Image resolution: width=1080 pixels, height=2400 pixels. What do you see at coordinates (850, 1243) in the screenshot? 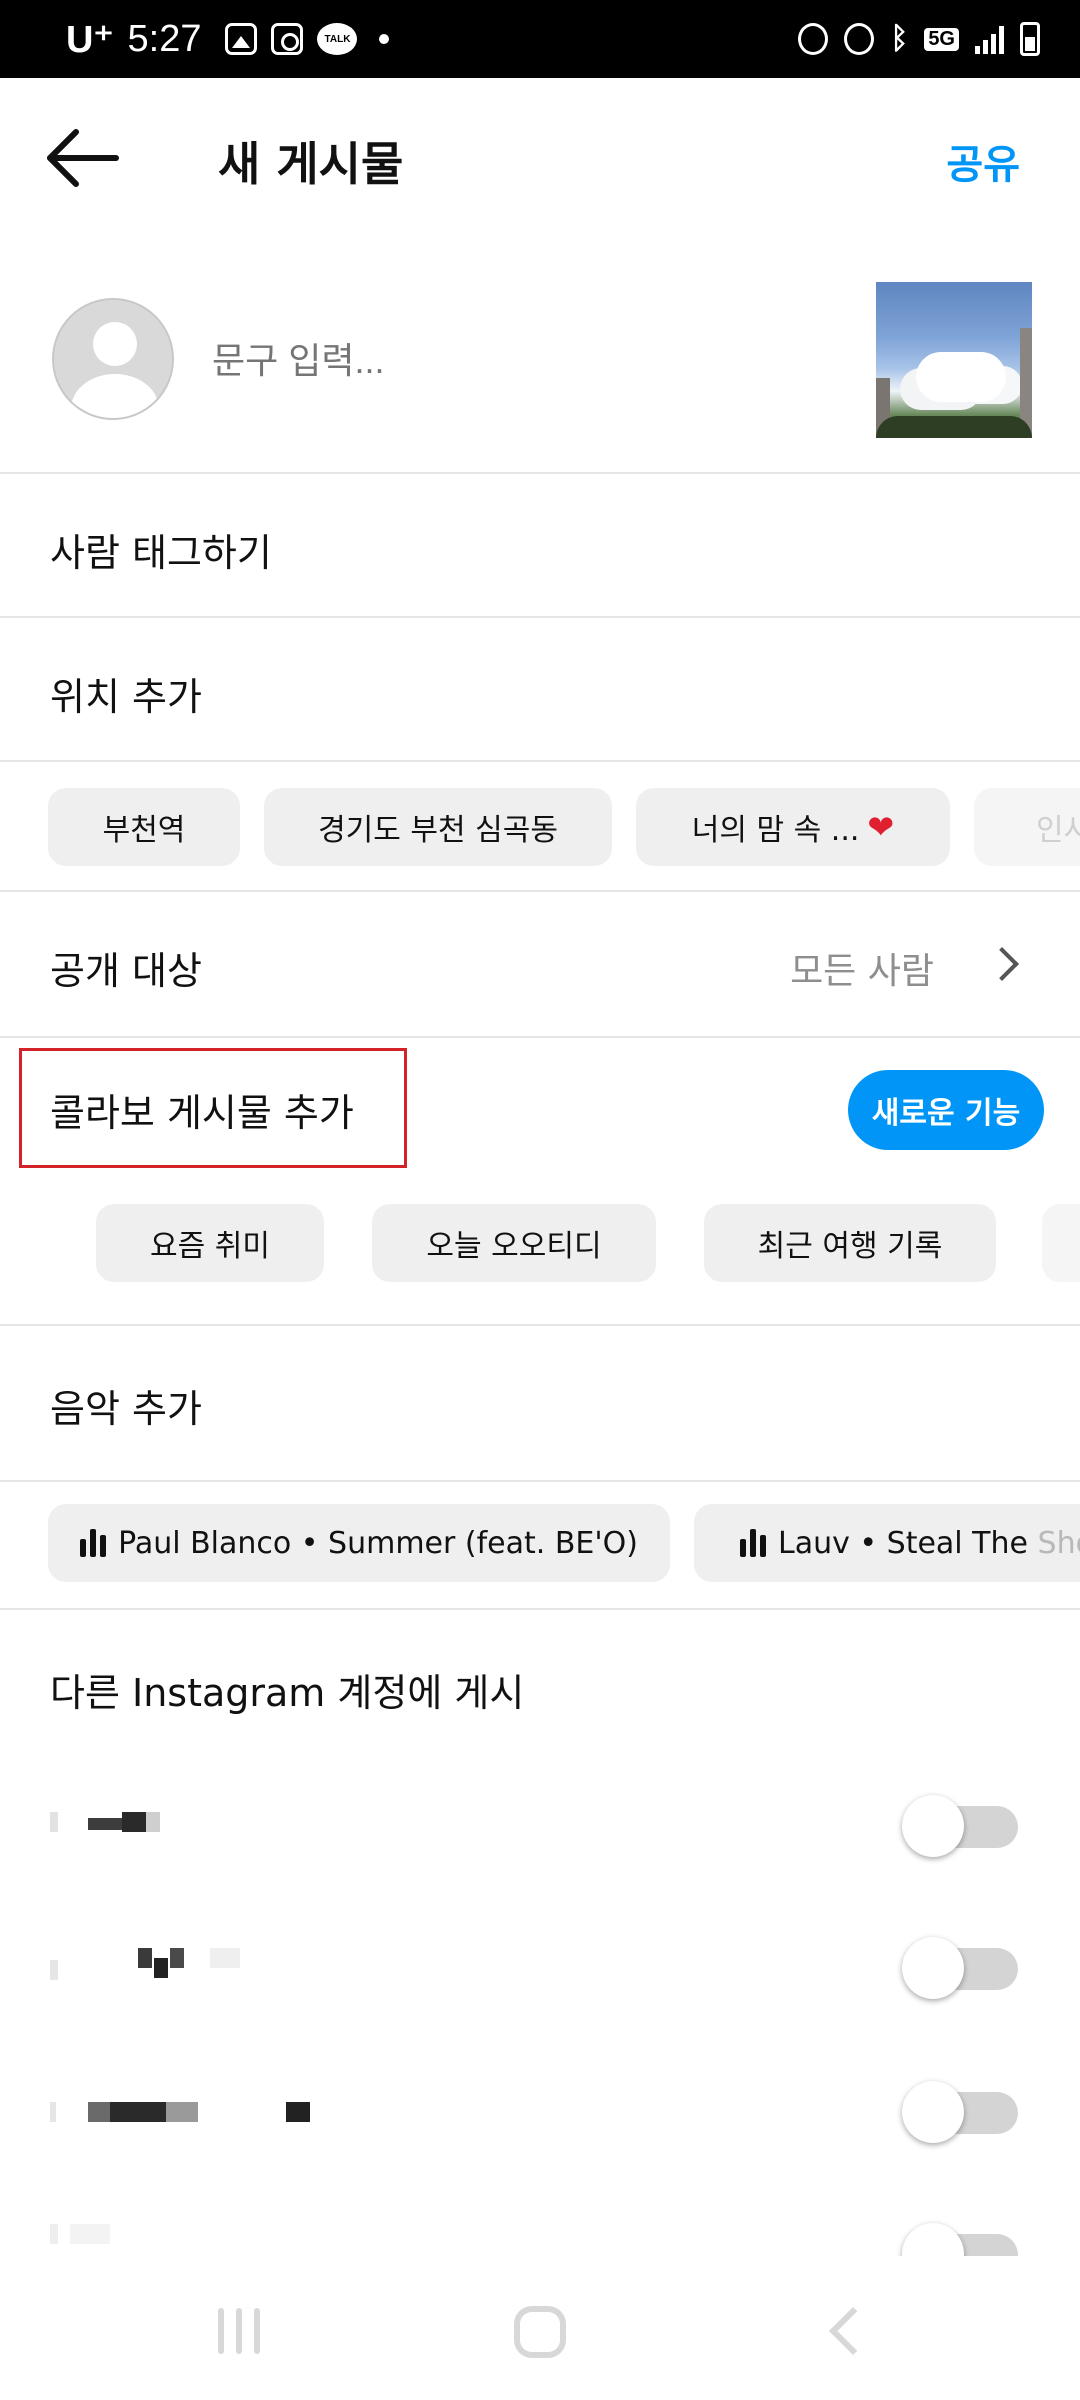
I see `collab-chip: 최근 여행 기록` at bounding box center [850, 1243].